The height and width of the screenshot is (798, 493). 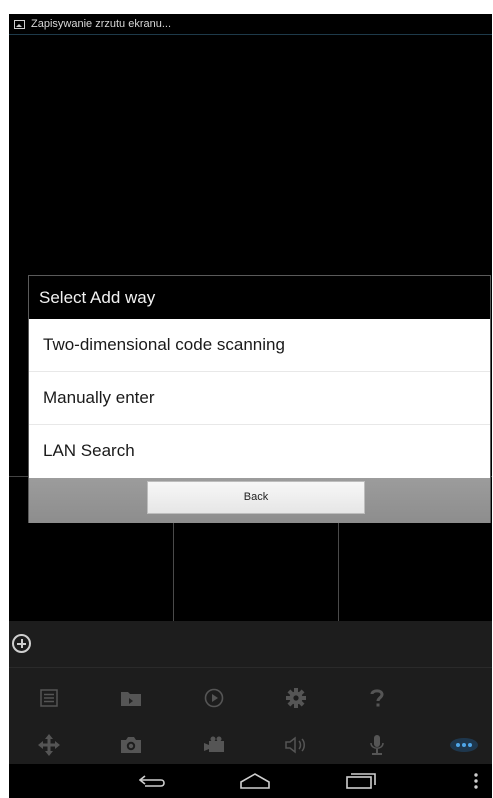 What do you see at coordinates (259, 451) in the screenshot?
I see `option-lan-search: LAN Search` at bounding box center [259, 451].